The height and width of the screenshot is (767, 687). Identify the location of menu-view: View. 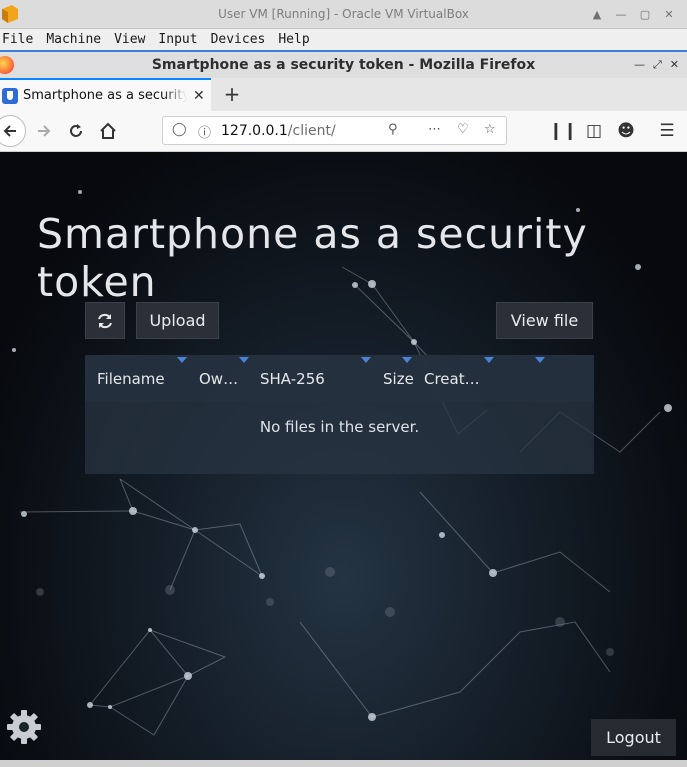
(129, 39).